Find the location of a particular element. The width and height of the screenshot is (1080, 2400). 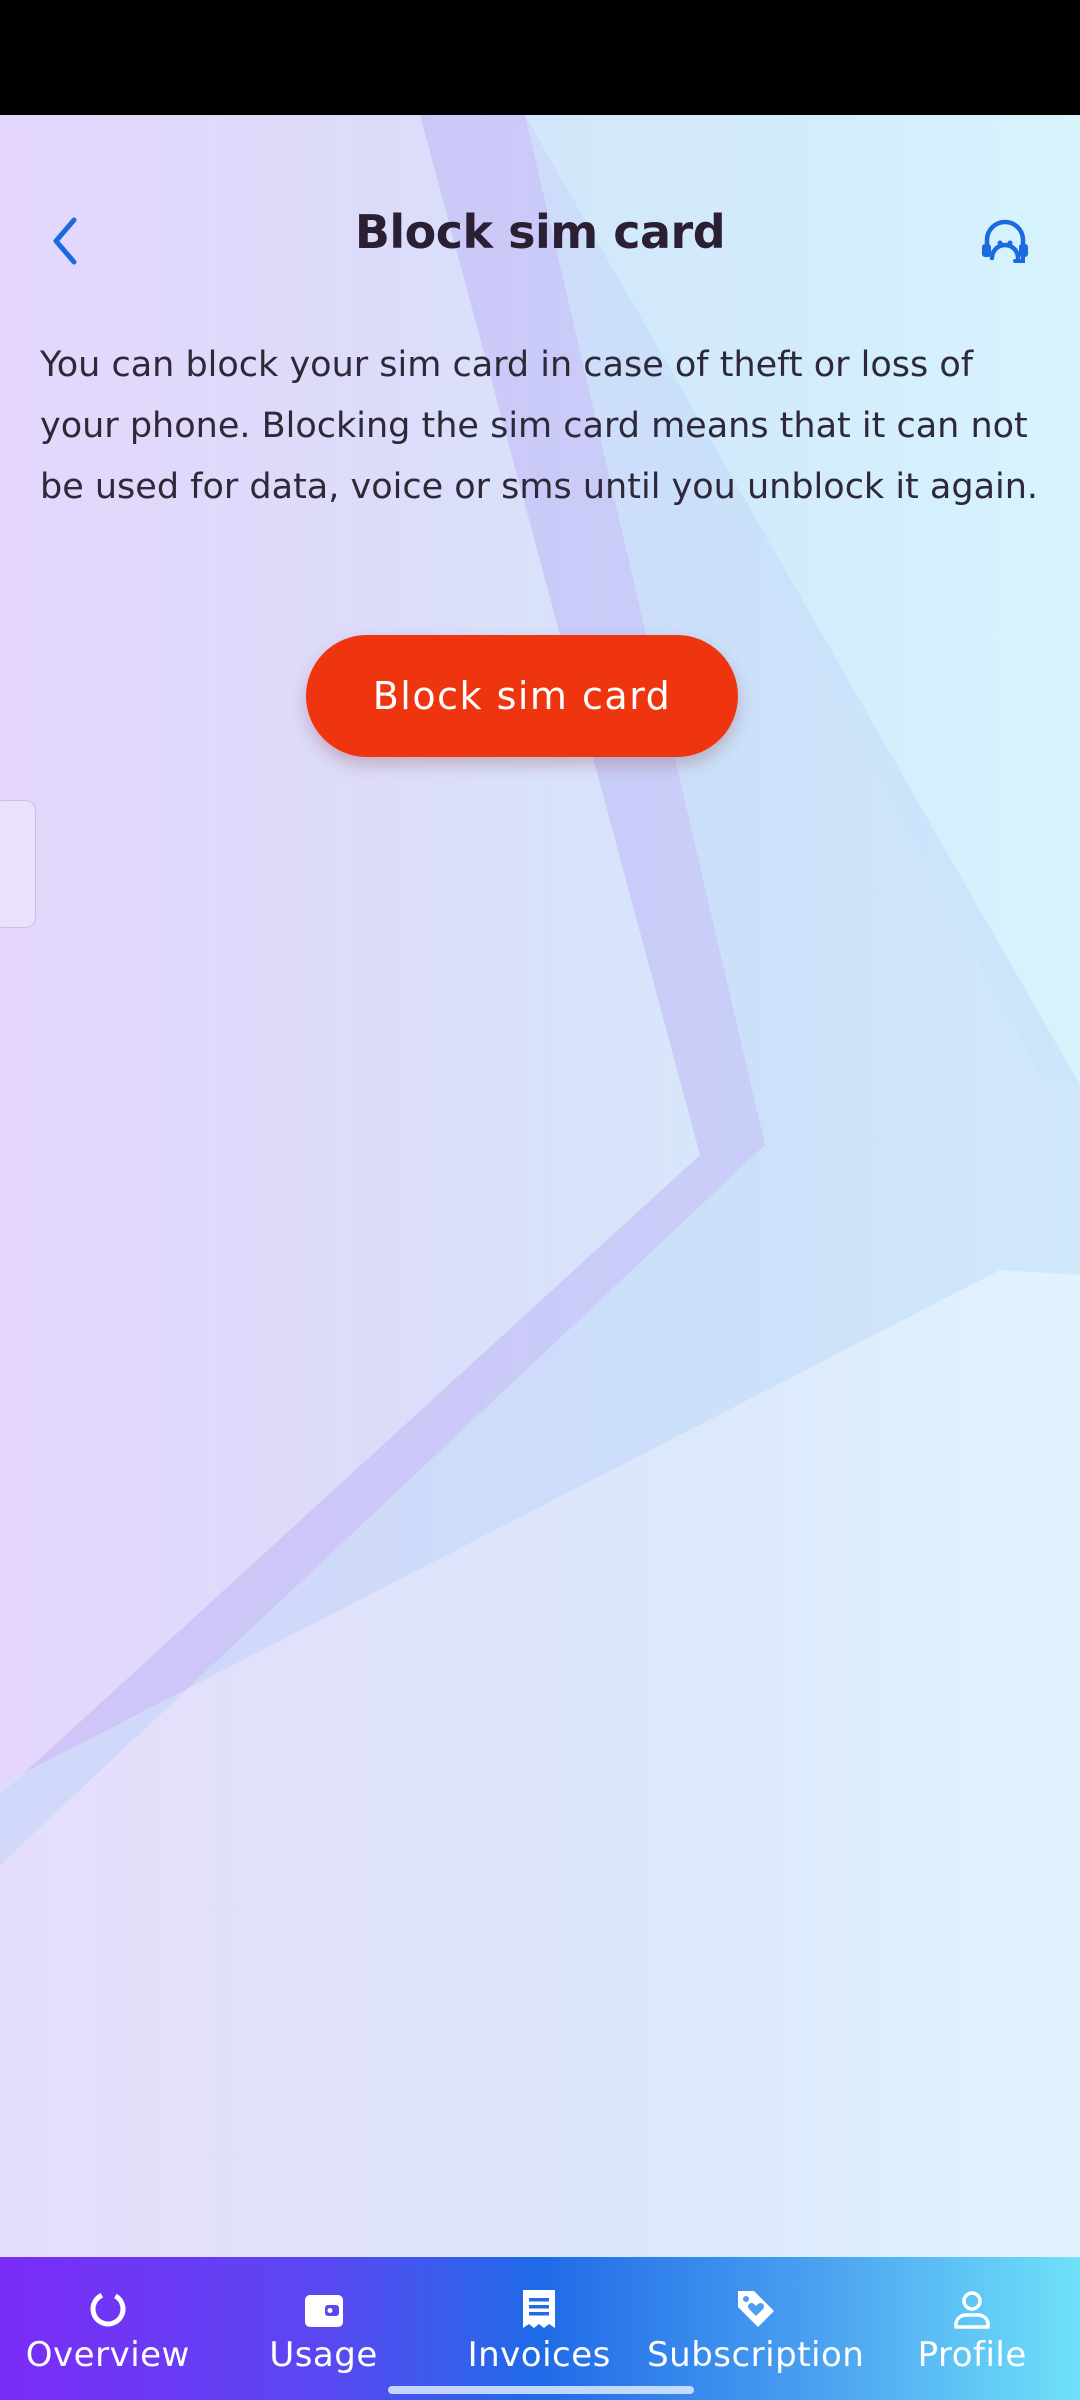

wallet-icon is located at coordinates (324, 2309).